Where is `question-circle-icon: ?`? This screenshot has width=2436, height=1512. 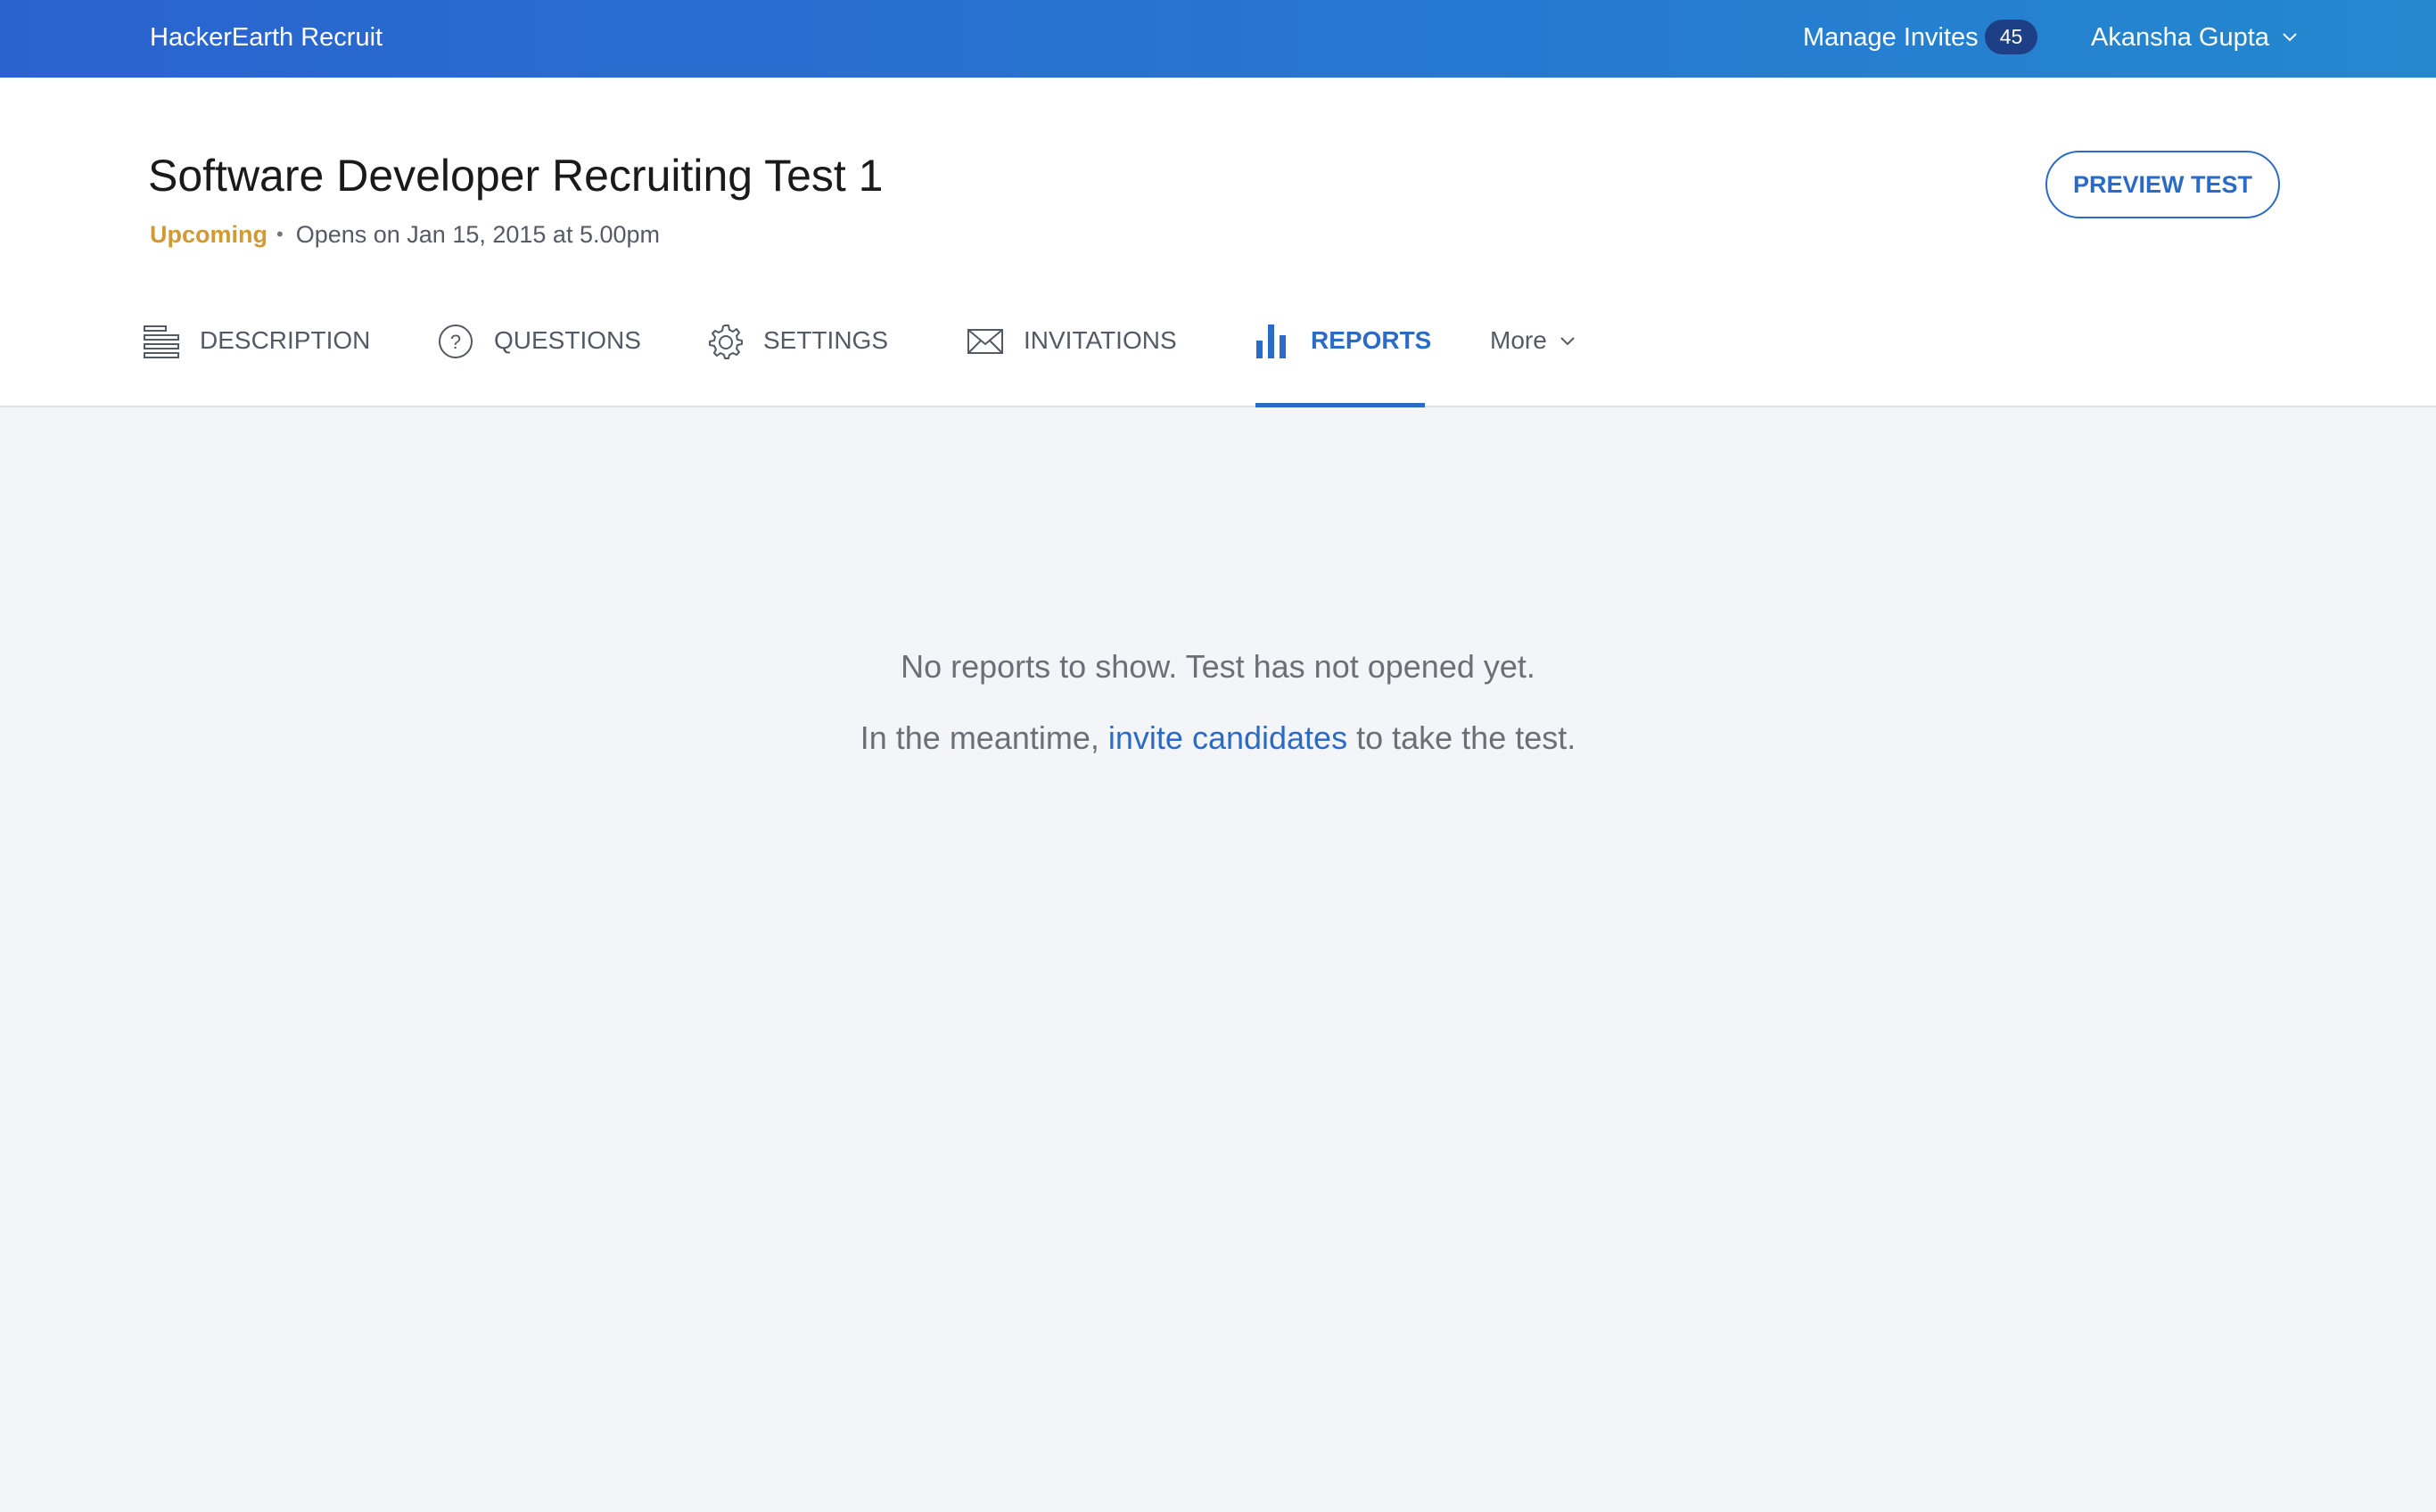 question-circle-icon: ? is located at coordinates (456, 341).